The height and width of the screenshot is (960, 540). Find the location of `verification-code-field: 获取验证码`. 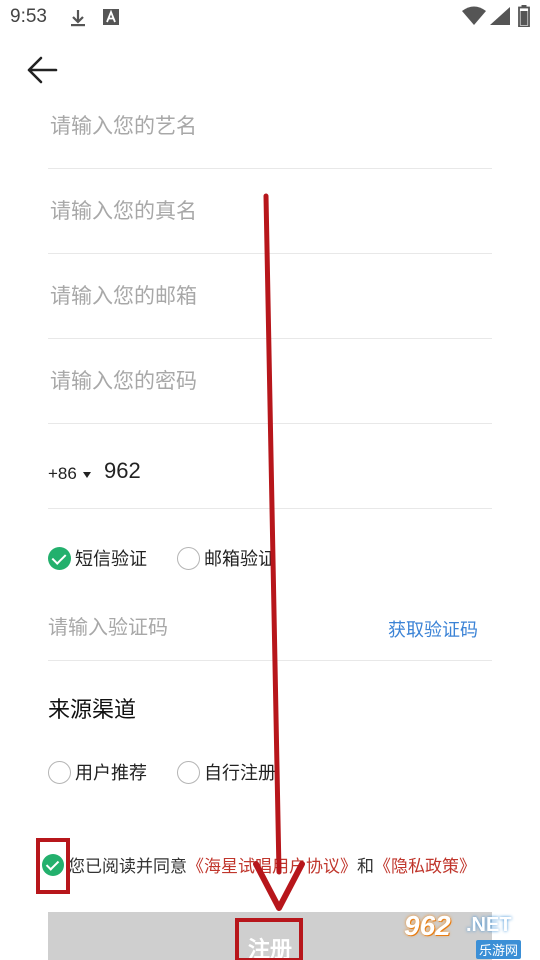

verification-code-field: 获取验证码 is located at coordinates (270, 627).